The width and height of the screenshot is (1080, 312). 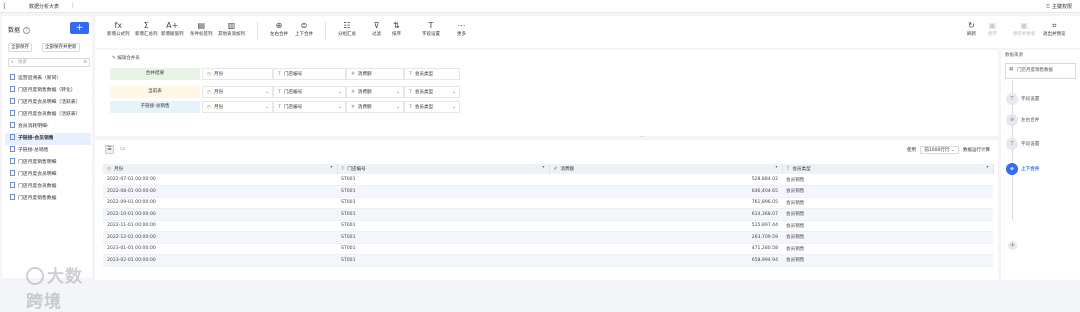 I want to click on table-list-item: 门店月度会员明细（活跃表）, so click(x=48, y=103).